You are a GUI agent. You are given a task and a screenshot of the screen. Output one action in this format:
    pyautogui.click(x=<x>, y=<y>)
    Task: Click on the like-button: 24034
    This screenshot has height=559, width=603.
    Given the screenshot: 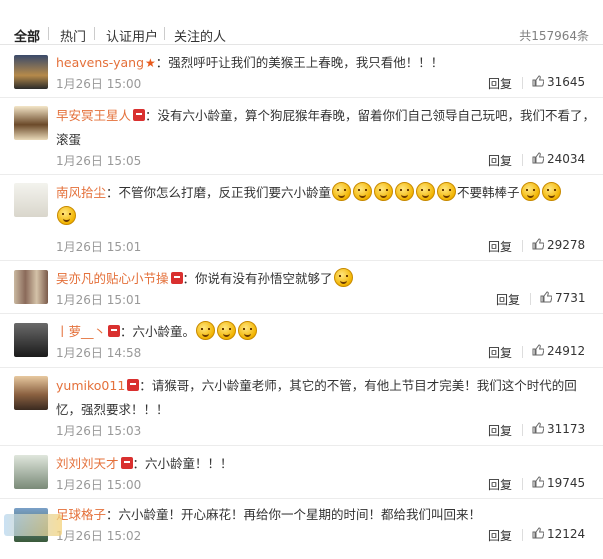 What is the action you would take?
    pyautogui.click(x=558, y=159)
    